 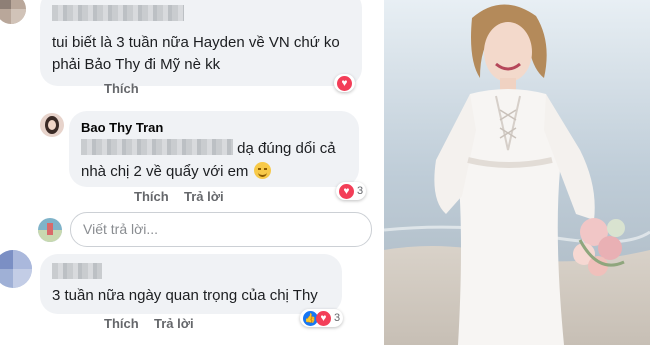 I want to click on reaction-badge-1: ♥, so click(x=344, y=83).